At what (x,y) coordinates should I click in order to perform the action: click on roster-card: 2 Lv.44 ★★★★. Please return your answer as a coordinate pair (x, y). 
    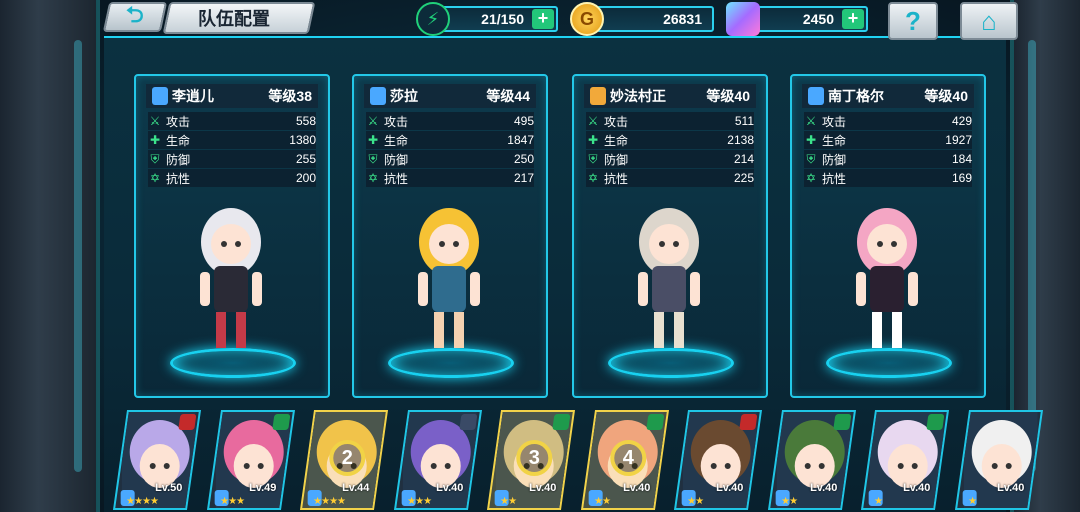
    Looking at the image, I should click on (344, 460).